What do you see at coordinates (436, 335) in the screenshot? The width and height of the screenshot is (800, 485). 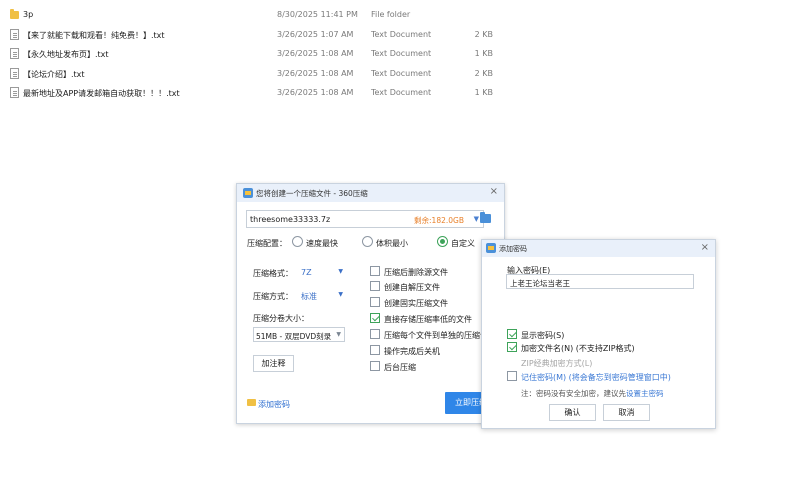 I see `option-label: 压缩每个文件到单独的压缩包` at bounding box center [436, 335].